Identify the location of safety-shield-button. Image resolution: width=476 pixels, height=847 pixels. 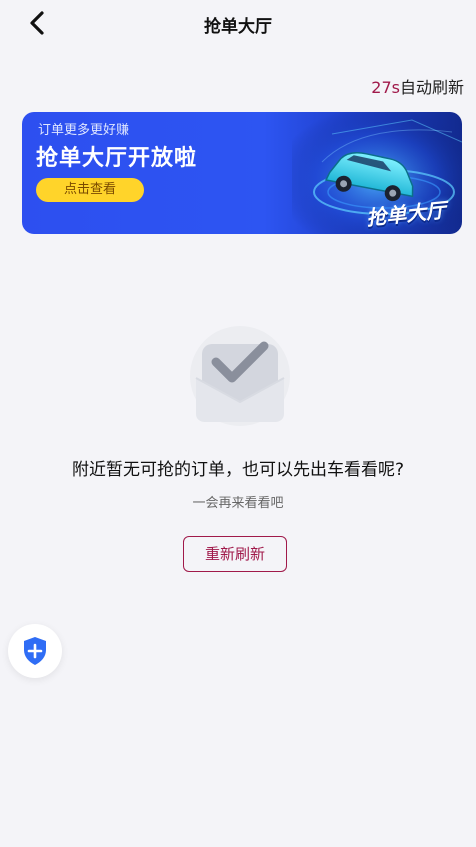
(35, 651).